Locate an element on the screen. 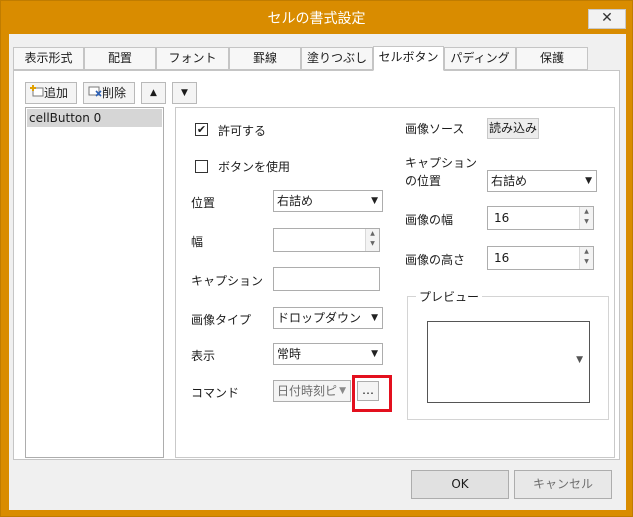 The width and height of the screenshot is (633, 517). allow-label: 許可する is located at coordinates (242, 131).